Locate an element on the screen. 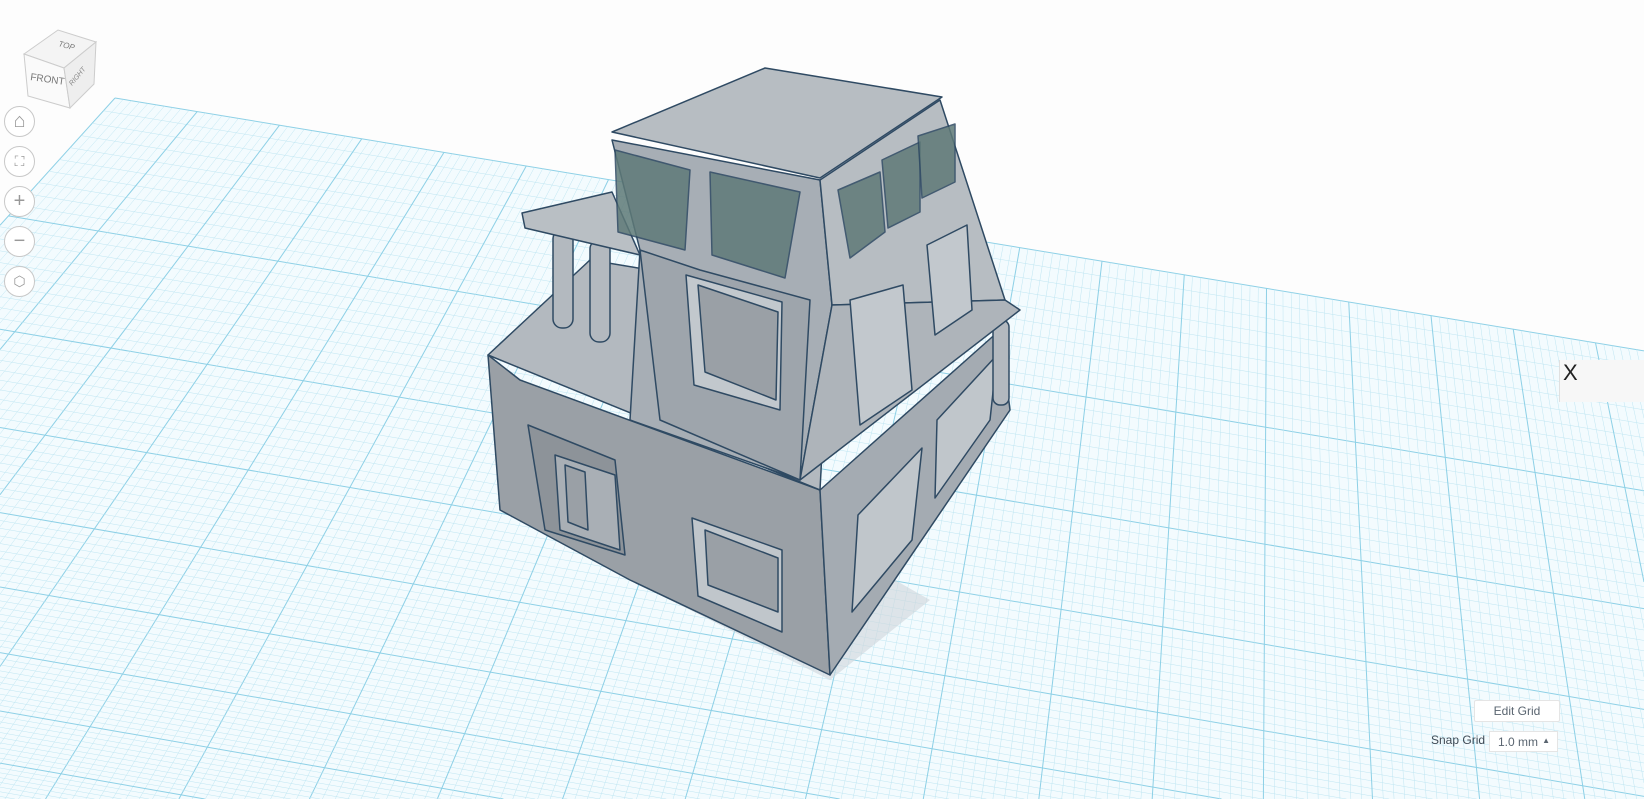 This screenshot has height=799, width=1644. snap-grid-label: Snap Grid is located at coordinates (1458, 740).